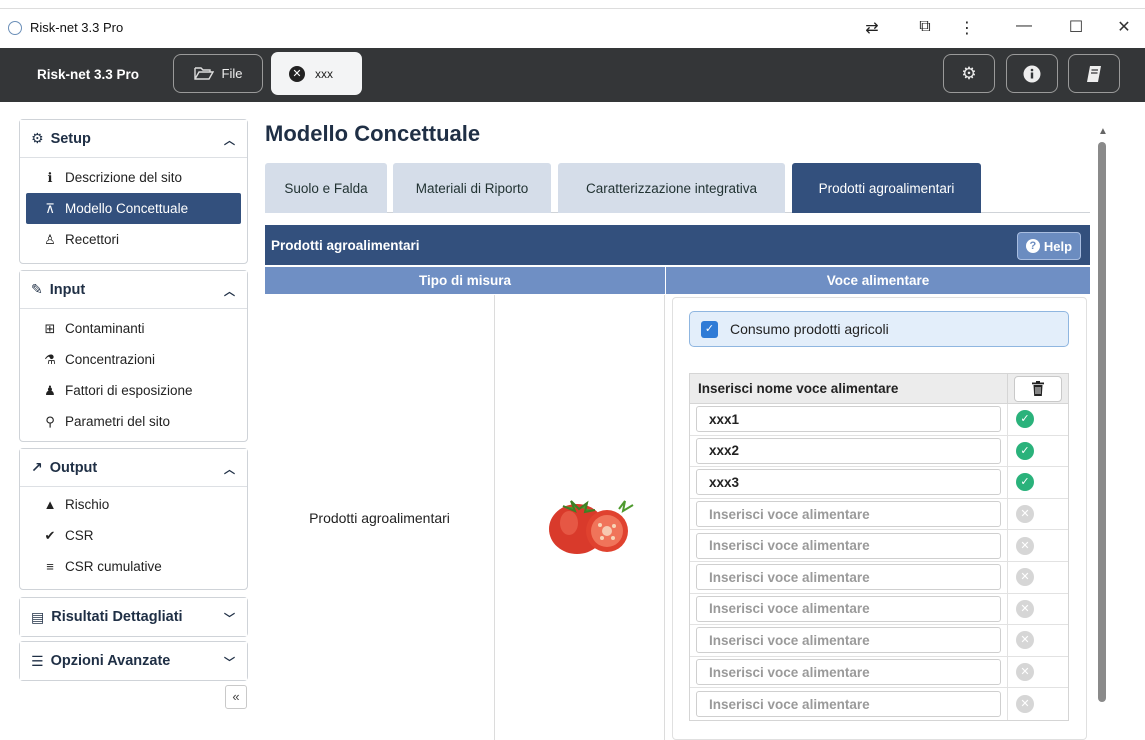 The height and width of the screenshot is (740, 1145). Describe the element at coordinates (677, 245) in the screenshot. I see `section-header: Prodotti agroalimentari ? Help` at that location.